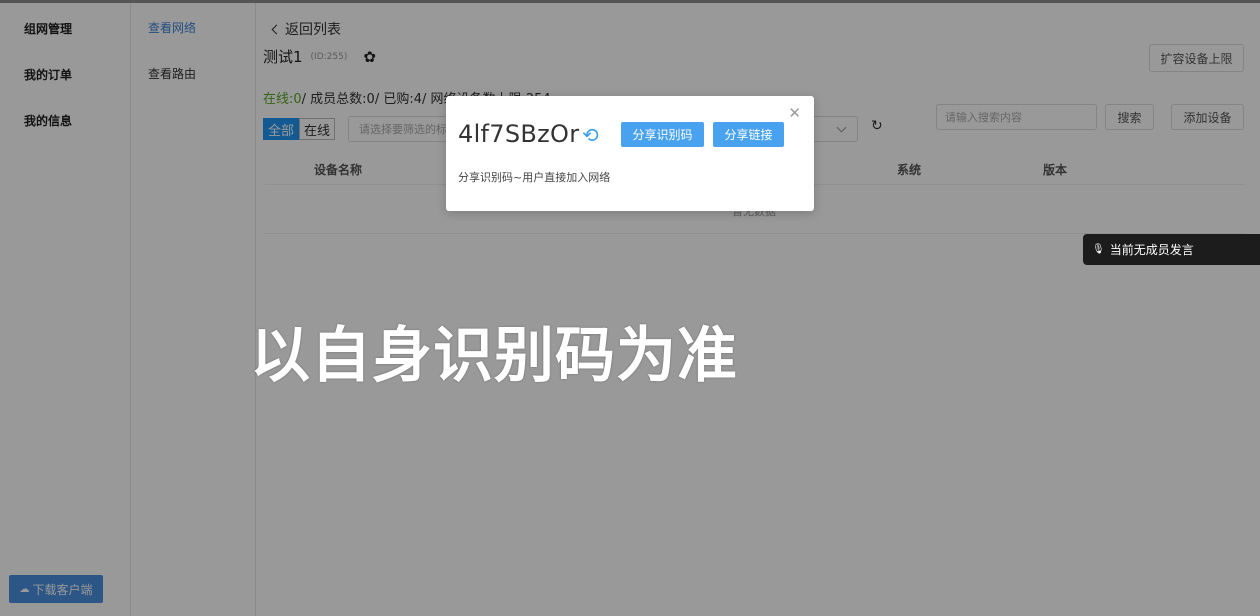  I want to click on speaker-toast: 🎙 当前无成员发言, so click(1171, 249).